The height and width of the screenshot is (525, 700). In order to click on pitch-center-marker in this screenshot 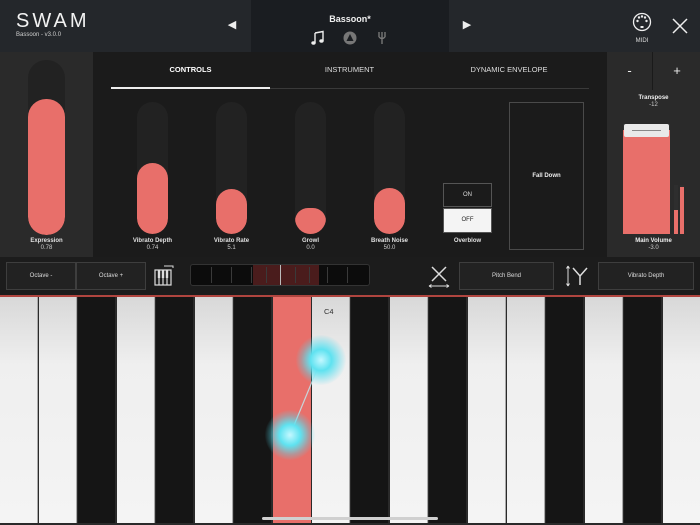, I will do `click(280, 275)`.